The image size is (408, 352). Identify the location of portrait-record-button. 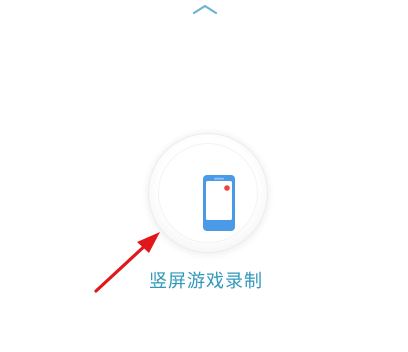
(208, 193).